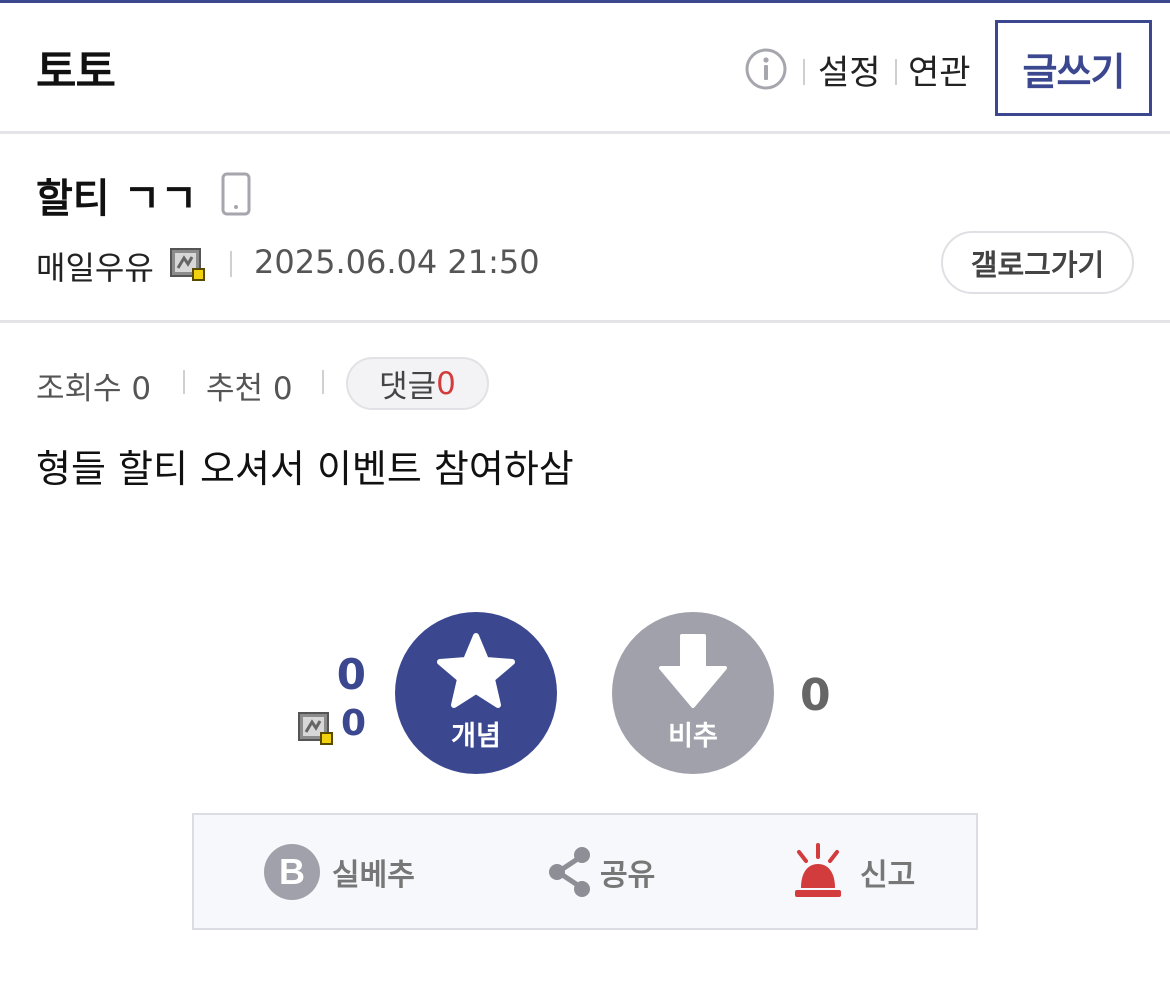 This screenshot has width=1170, height=993. What do you see at coordinates (628, 875) in the screenshot?
I see `share-label: 공유` at bounding box center [628, 875].